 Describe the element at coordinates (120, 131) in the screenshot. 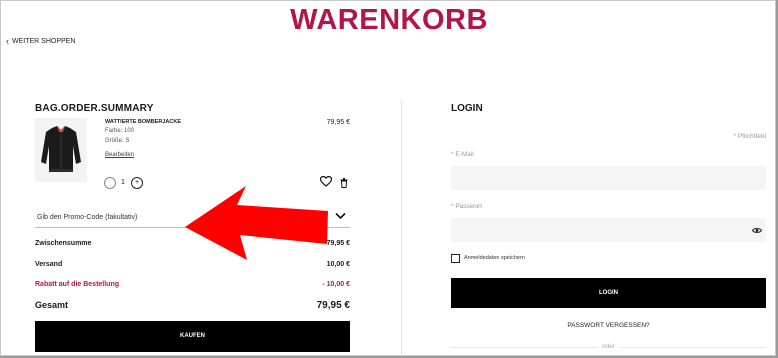

I see `product-color: Farbe: 100` at that location.